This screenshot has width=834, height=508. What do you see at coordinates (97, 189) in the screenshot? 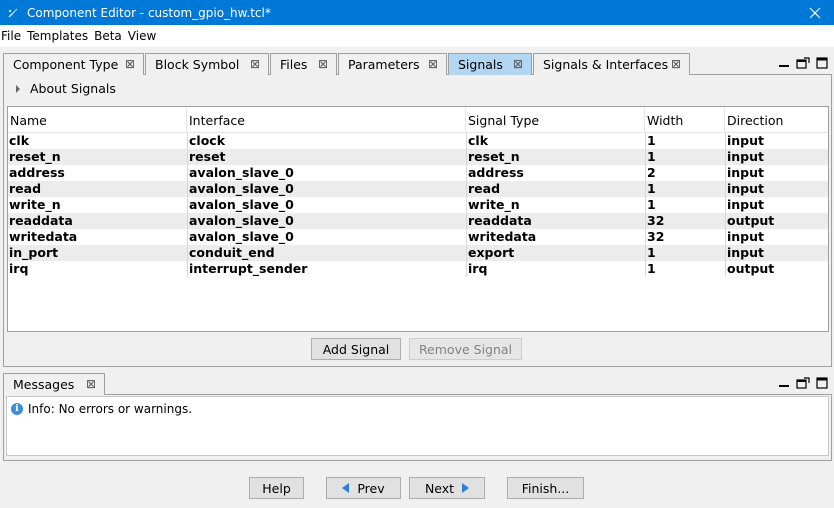
I see `cell-name: read` at bounding box center [97, 189].